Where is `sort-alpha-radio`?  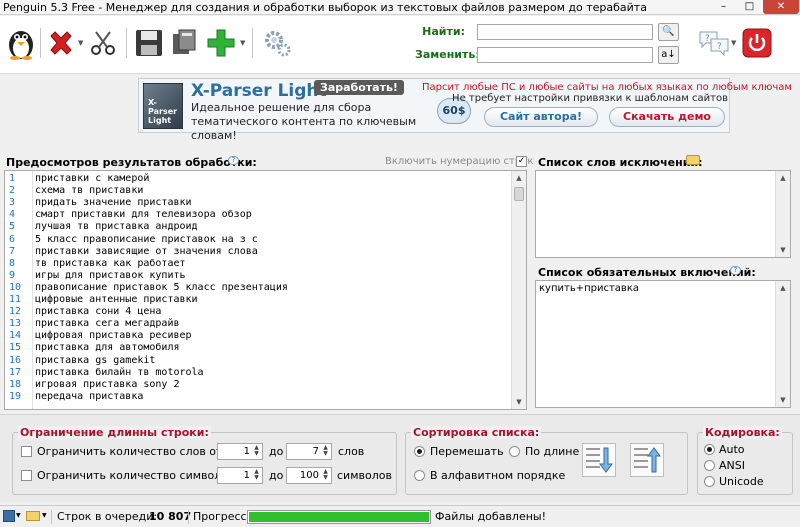
sort-alpha-radio is located at coordinates (419, 475).